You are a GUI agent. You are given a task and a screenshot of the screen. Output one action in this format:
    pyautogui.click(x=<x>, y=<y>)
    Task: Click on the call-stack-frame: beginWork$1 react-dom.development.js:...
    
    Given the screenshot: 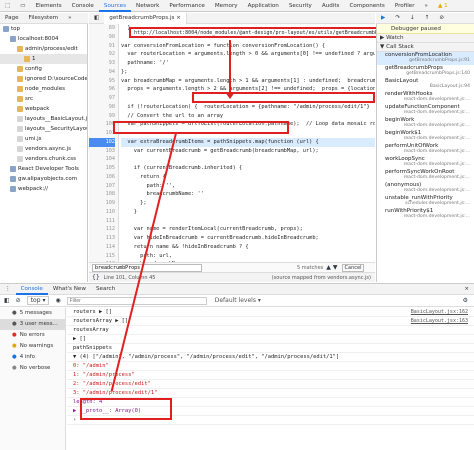 What is the action you would take?
    pyautogui.click(x=425, y=136)
    